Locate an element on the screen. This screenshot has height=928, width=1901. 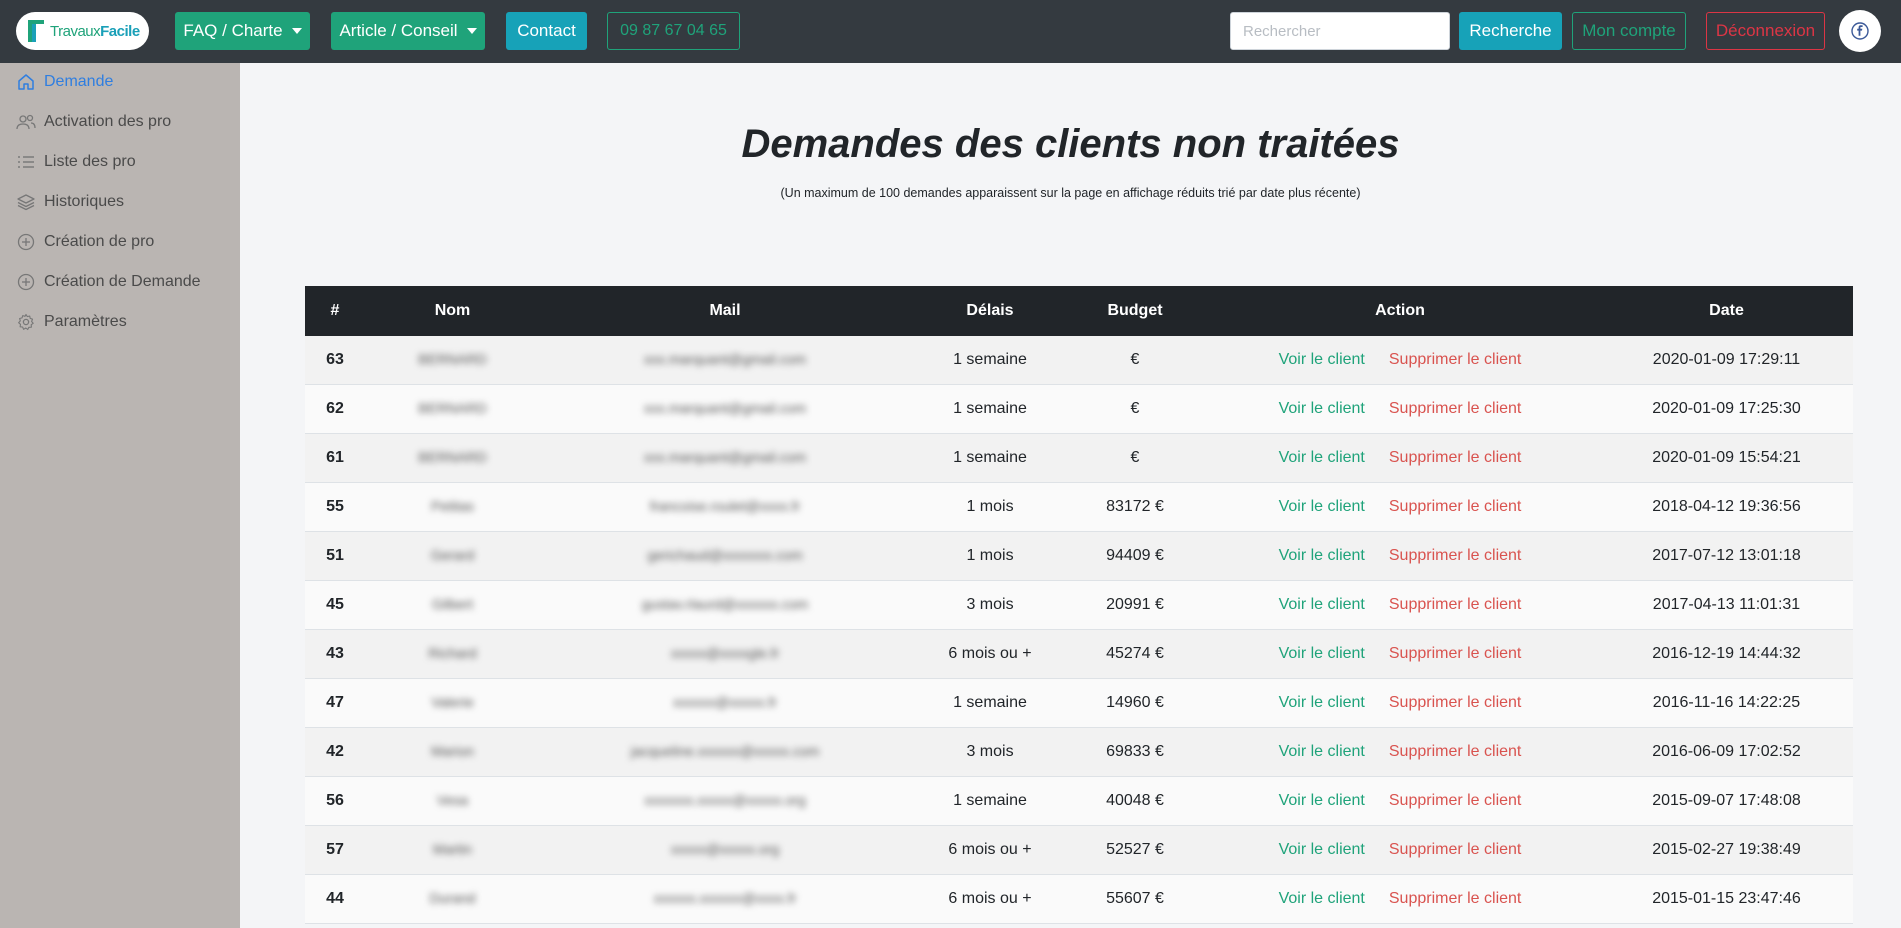
sidebar-item-label: Création de pro is located at coordinates (99, 241).